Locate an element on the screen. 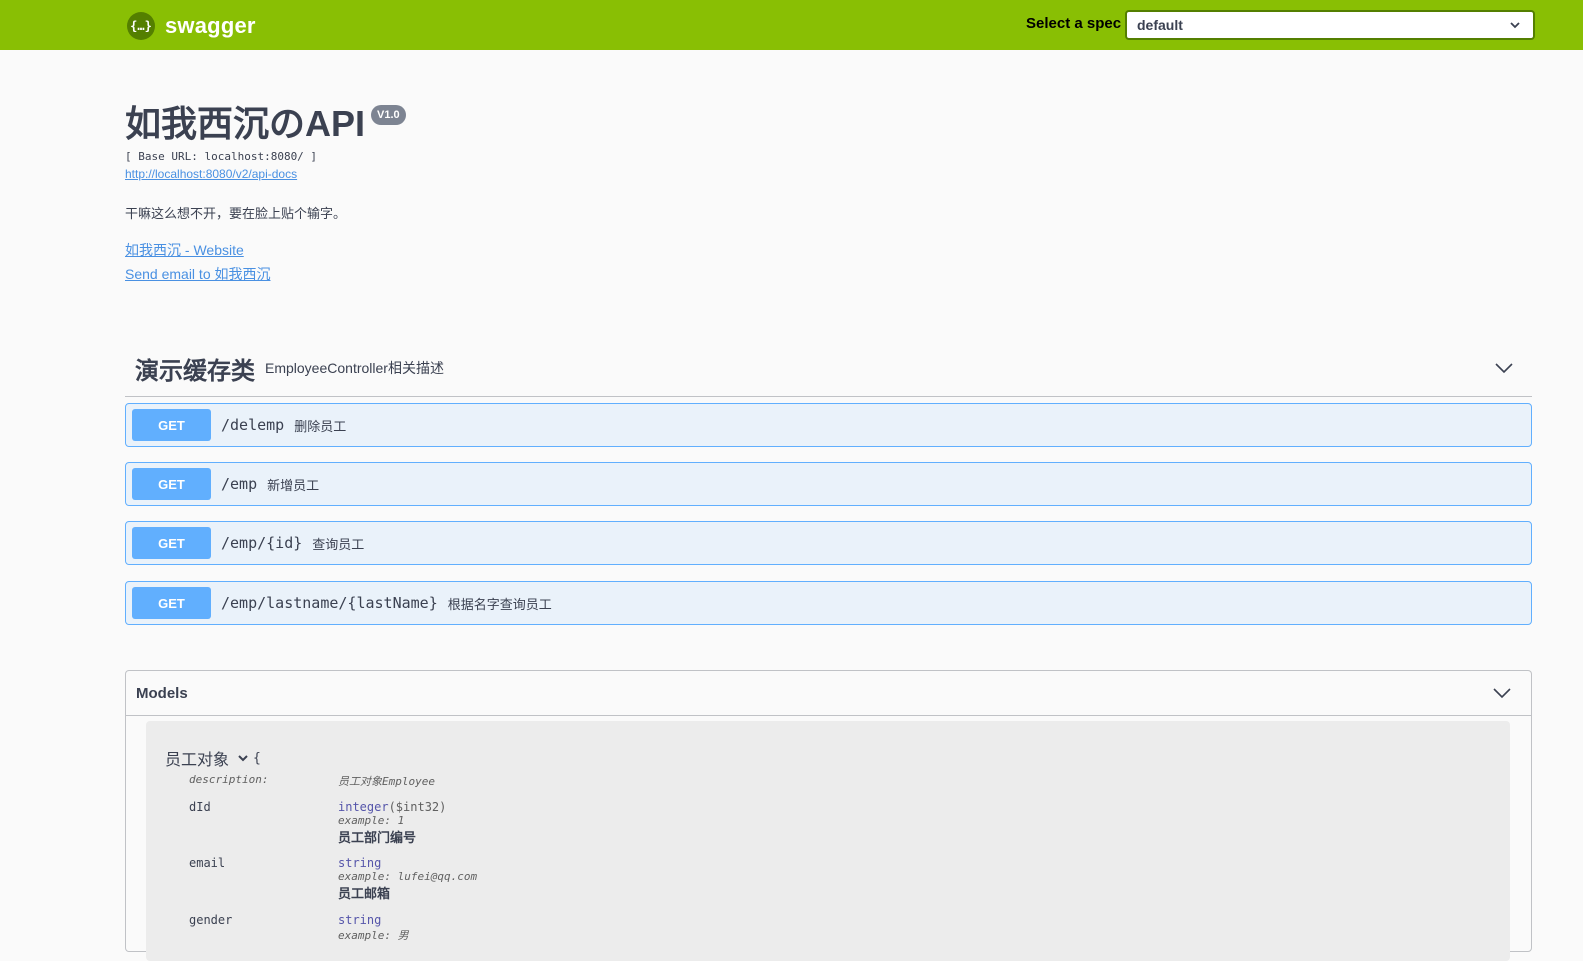  base-url: [ Base URL: localhost:8080/ ] is located at coordinates (221, 156).